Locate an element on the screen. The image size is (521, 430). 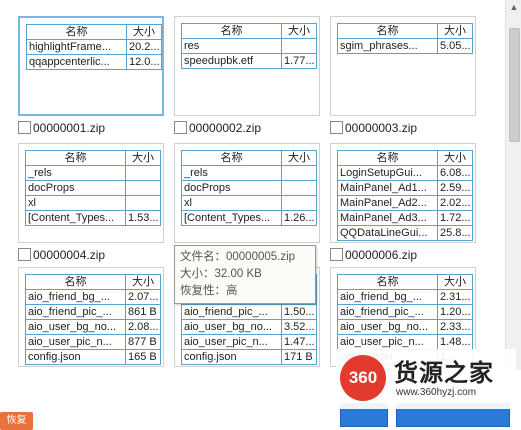
file-size-cell: 165 B is located at coordinates (143, 357).